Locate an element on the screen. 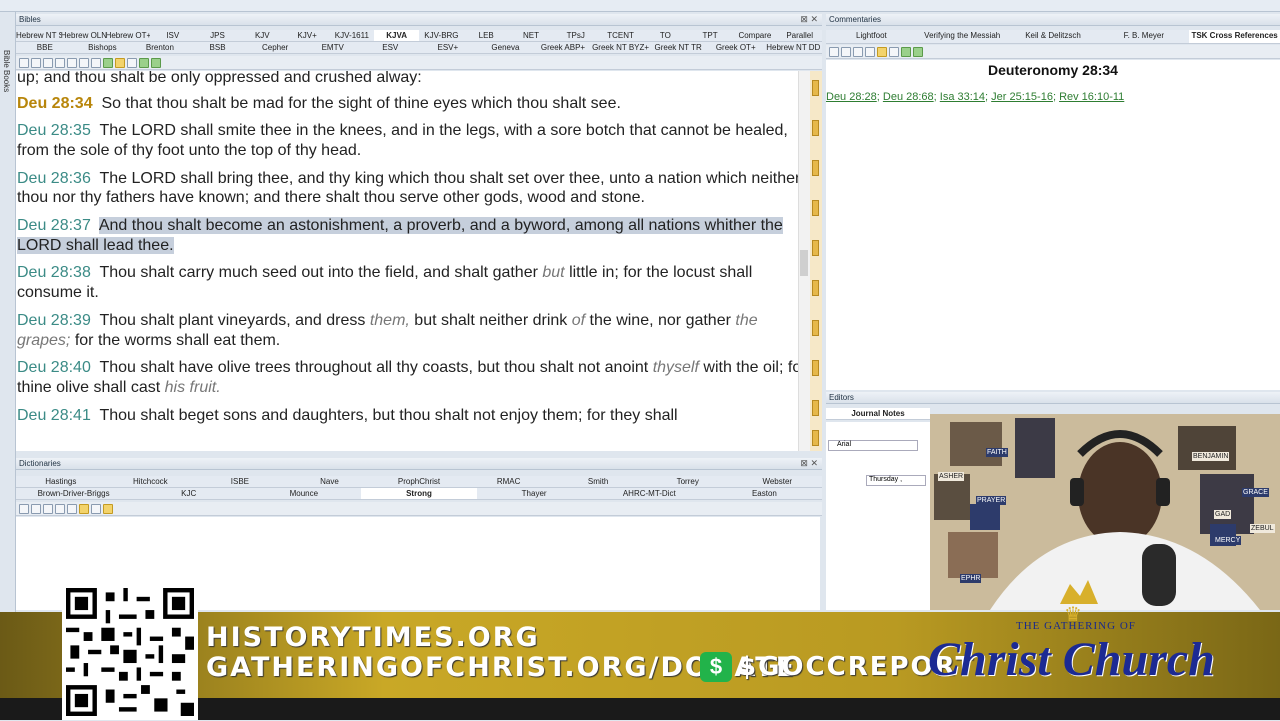  tab-smith: Smith is located at coordinates (598, 481).